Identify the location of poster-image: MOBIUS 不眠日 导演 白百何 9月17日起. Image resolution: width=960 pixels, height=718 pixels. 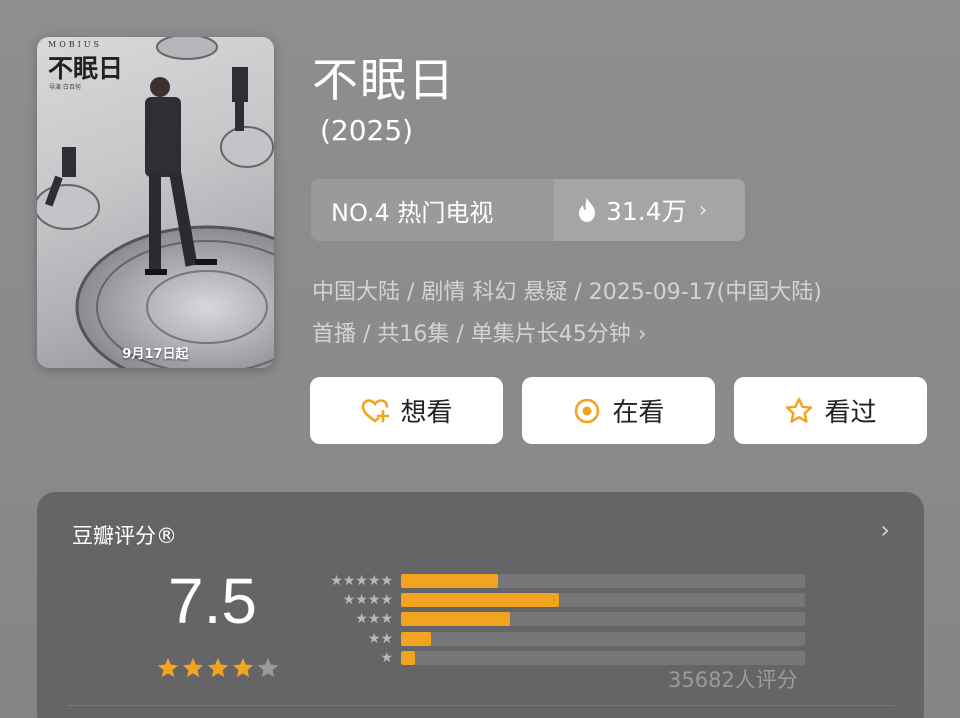
(155, 202).